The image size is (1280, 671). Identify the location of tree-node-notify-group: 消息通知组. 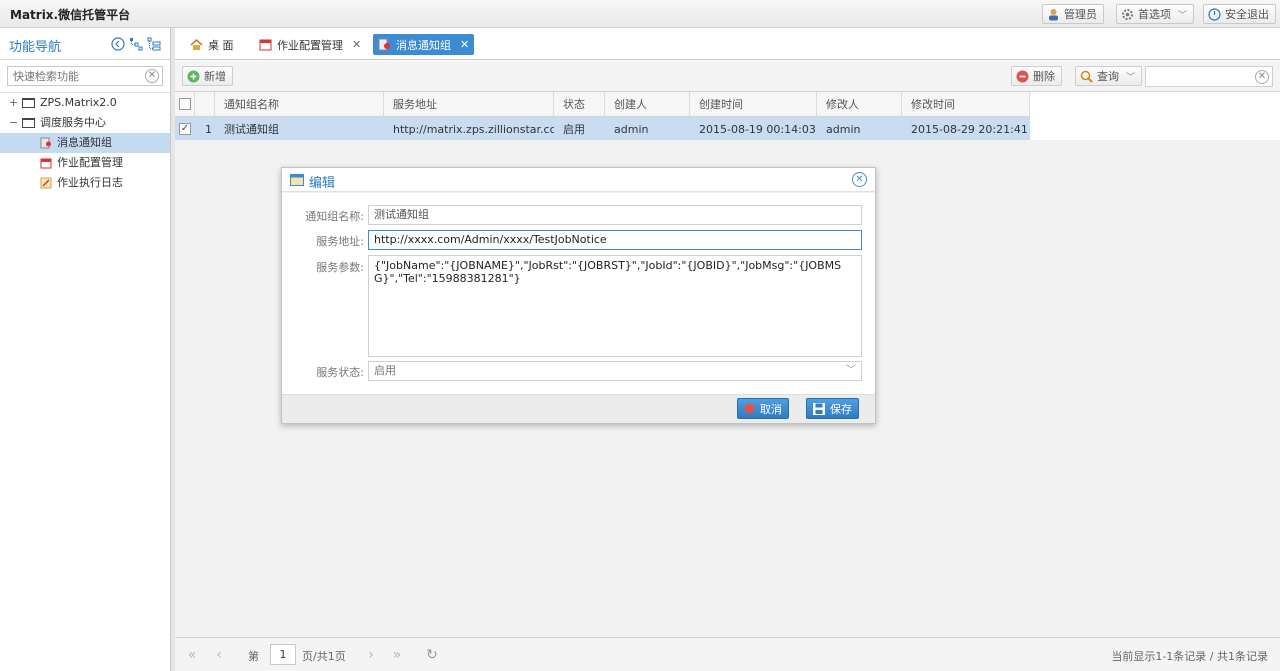
(85, 143).